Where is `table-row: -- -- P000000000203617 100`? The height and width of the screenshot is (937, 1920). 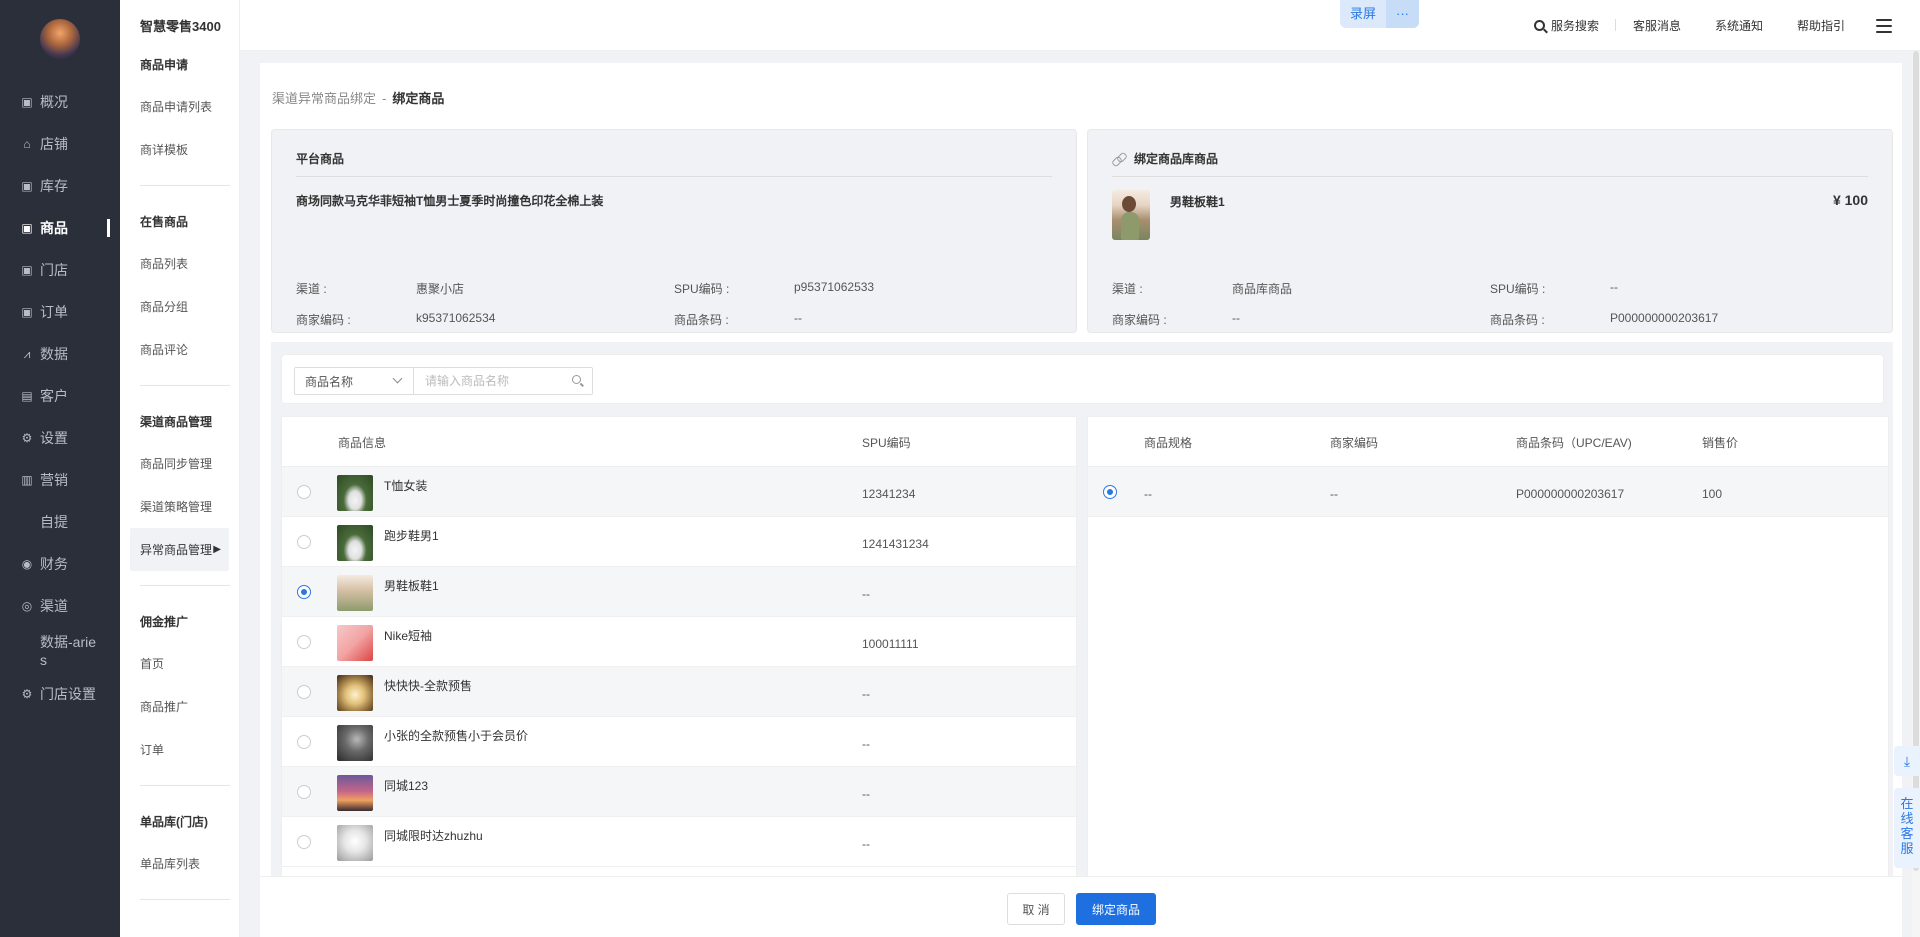 table-row: -- -- P000000000203617 100 is located at coordinates (1488, 492).